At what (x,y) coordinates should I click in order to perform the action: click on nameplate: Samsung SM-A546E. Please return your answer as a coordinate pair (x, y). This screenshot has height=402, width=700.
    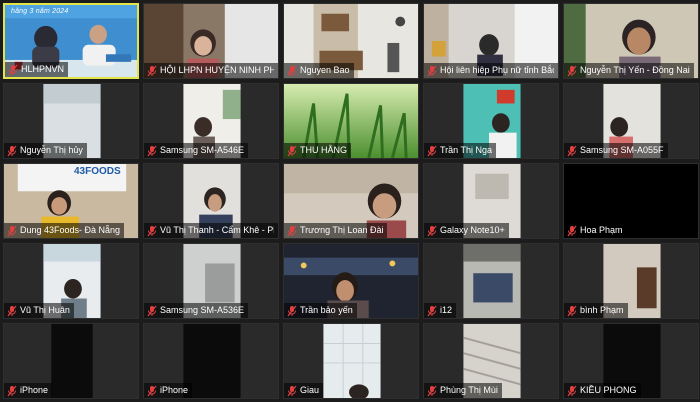
    Looking at the image, I should click on (196, 150).